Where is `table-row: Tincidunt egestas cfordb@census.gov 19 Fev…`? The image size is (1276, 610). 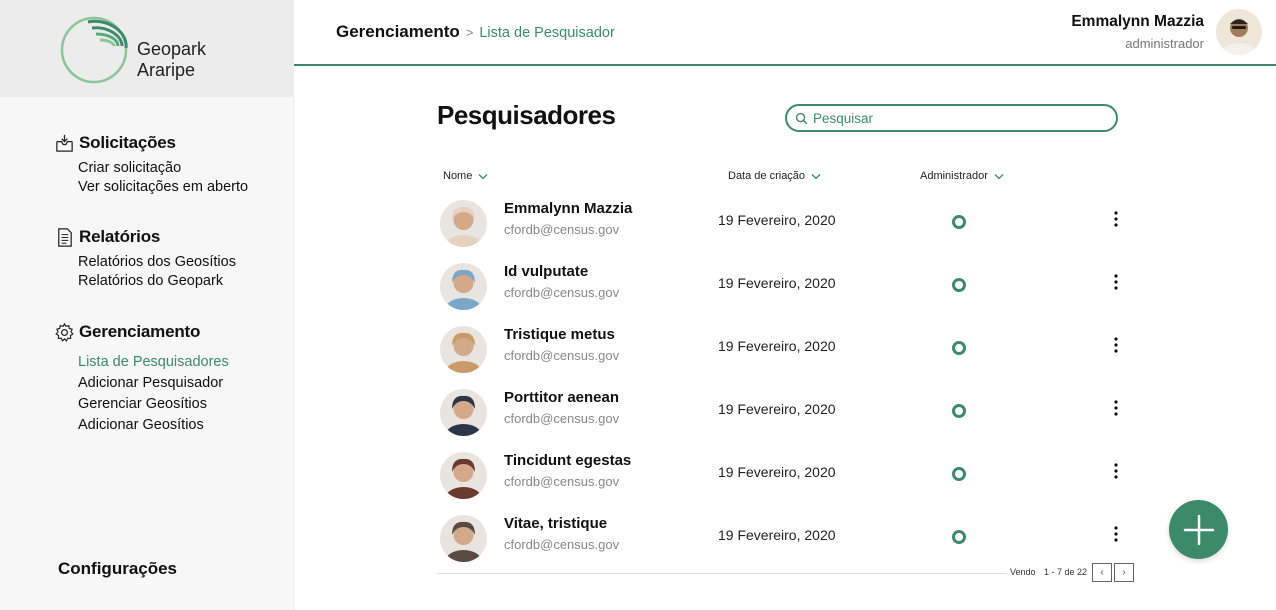 table-row: Tincidunt egestas cfordb@census.gov 19 Fev… is located at coordinates (787, 483).